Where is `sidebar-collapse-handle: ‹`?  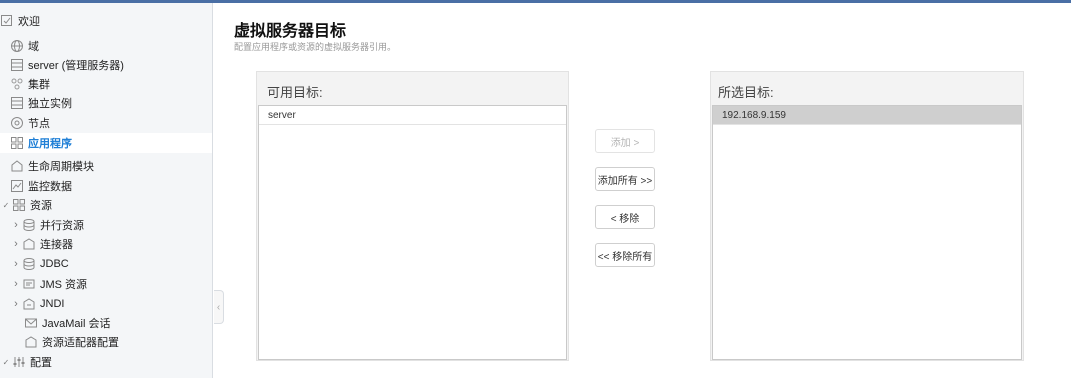
sidebar-collapse-handle: ‹ is located at coordinates (219, 307).